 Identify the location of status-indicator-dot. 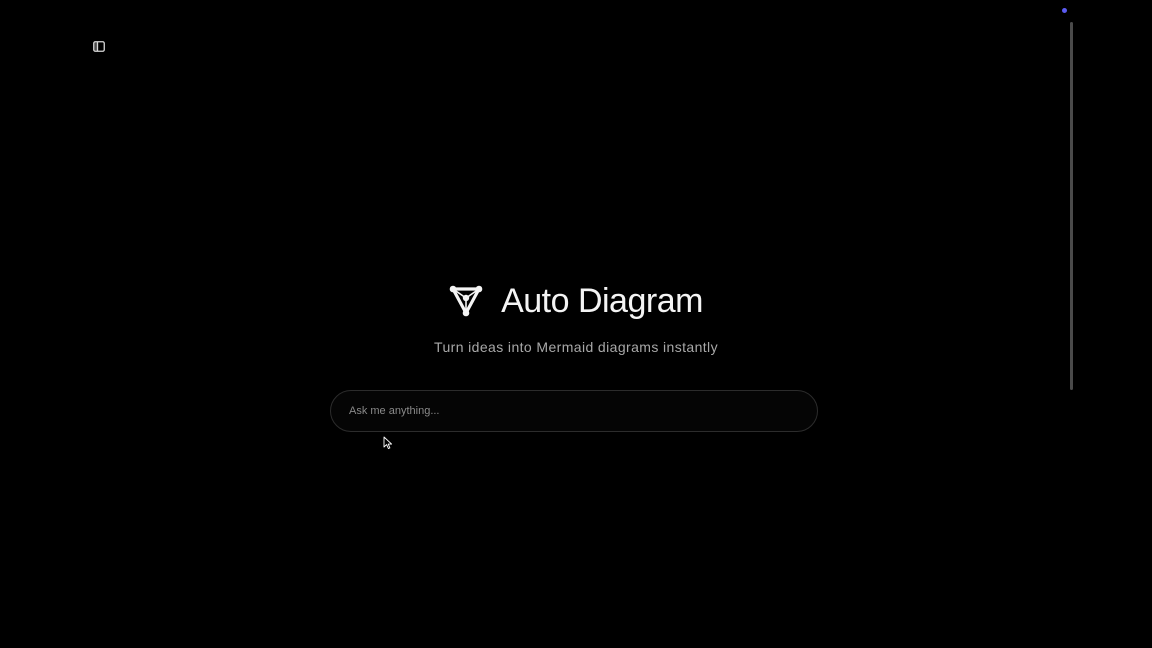
(1064, 10).